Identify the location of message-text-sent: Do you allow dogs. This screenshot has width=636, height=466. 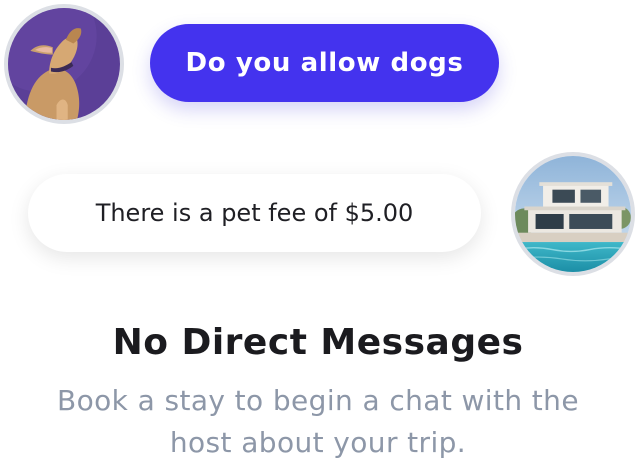
(324, 63).